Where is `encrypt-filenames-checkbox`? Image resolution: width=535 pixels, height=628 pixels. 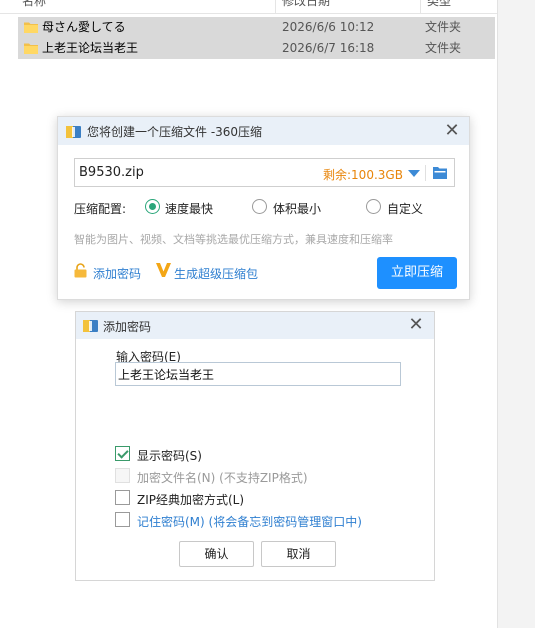 encrypt-filenames-checkbox is located at coordinates (122, 475).